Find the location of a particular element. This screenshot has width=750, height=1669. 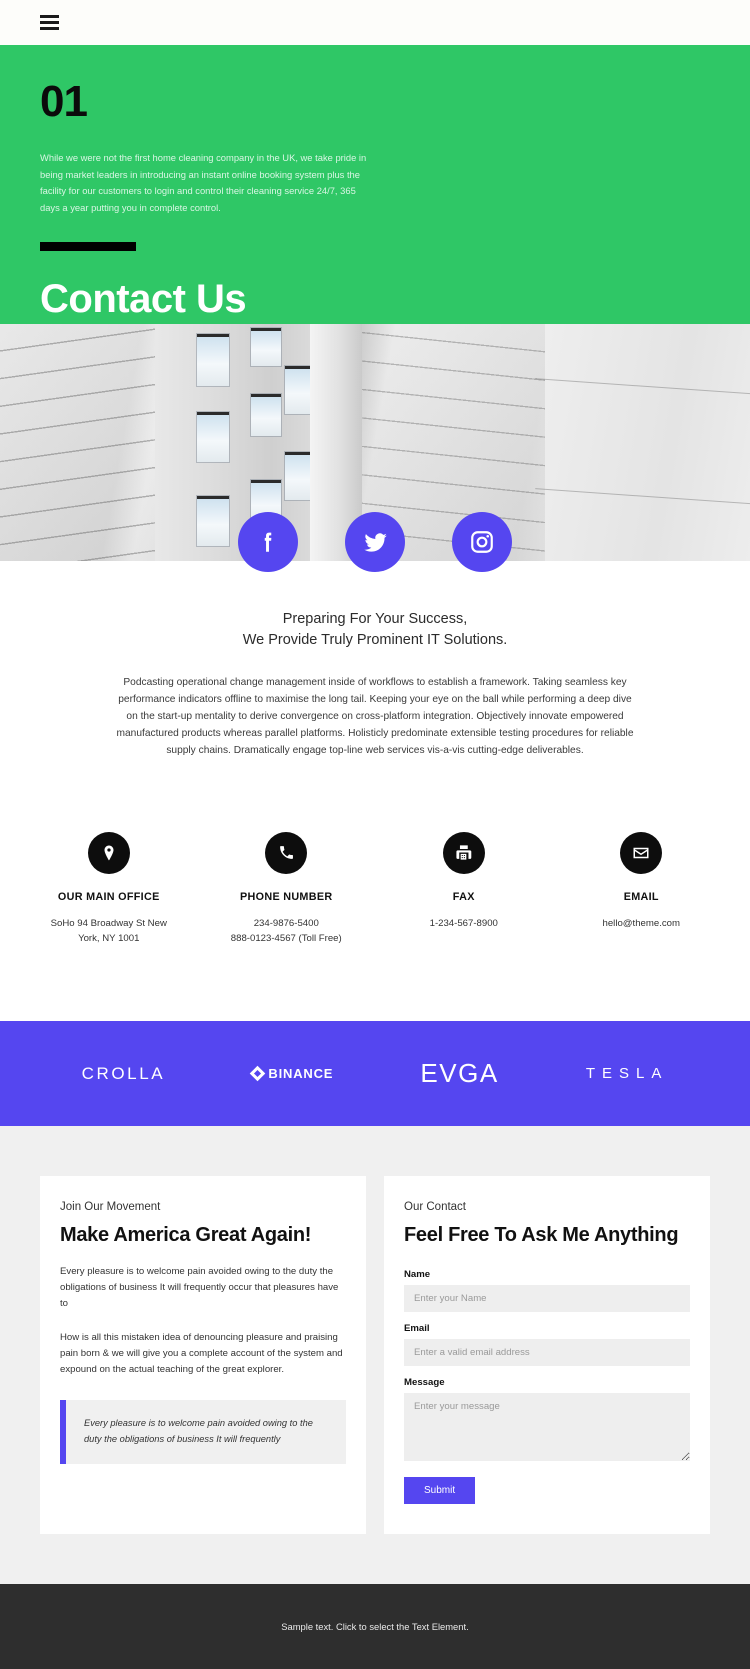

hero-number: 01 is located at coordinates (64, 101).